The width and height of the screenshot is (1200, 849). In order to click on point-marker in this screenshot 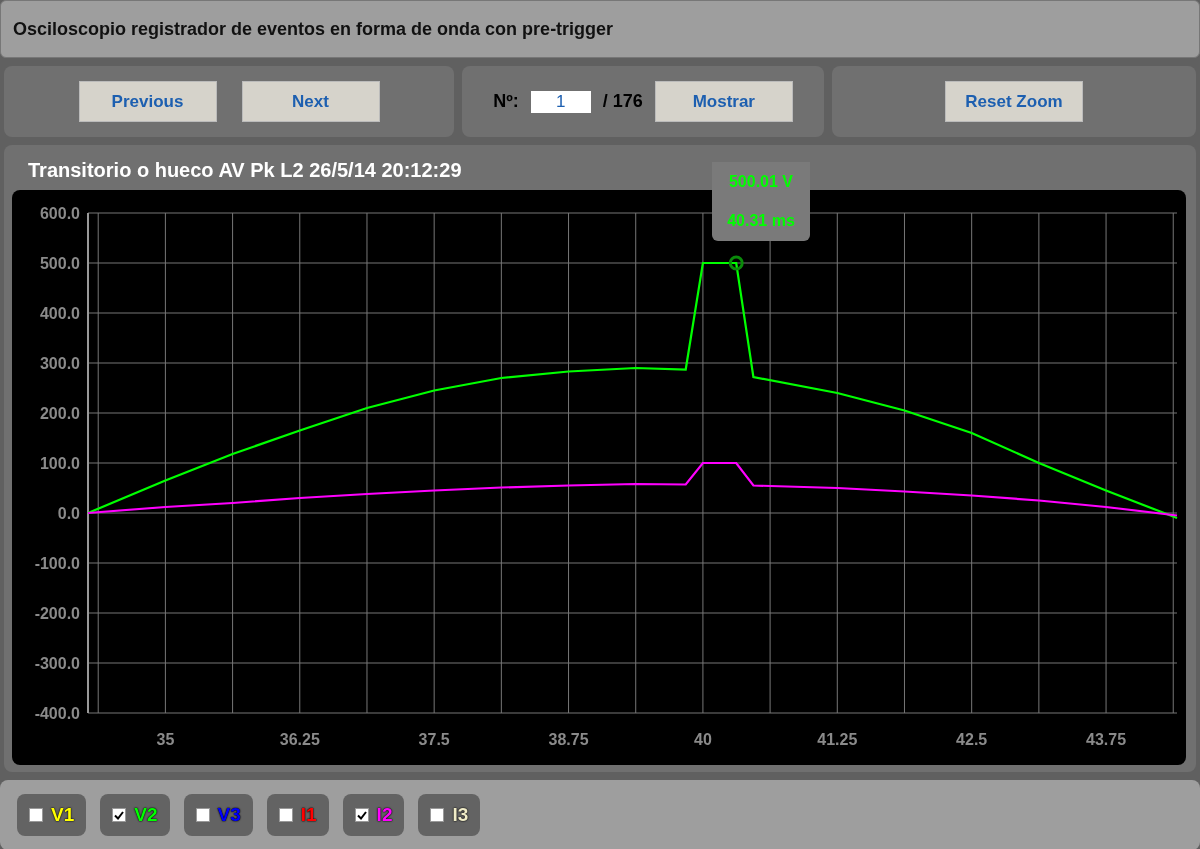, I will do `click(736, 263)`.